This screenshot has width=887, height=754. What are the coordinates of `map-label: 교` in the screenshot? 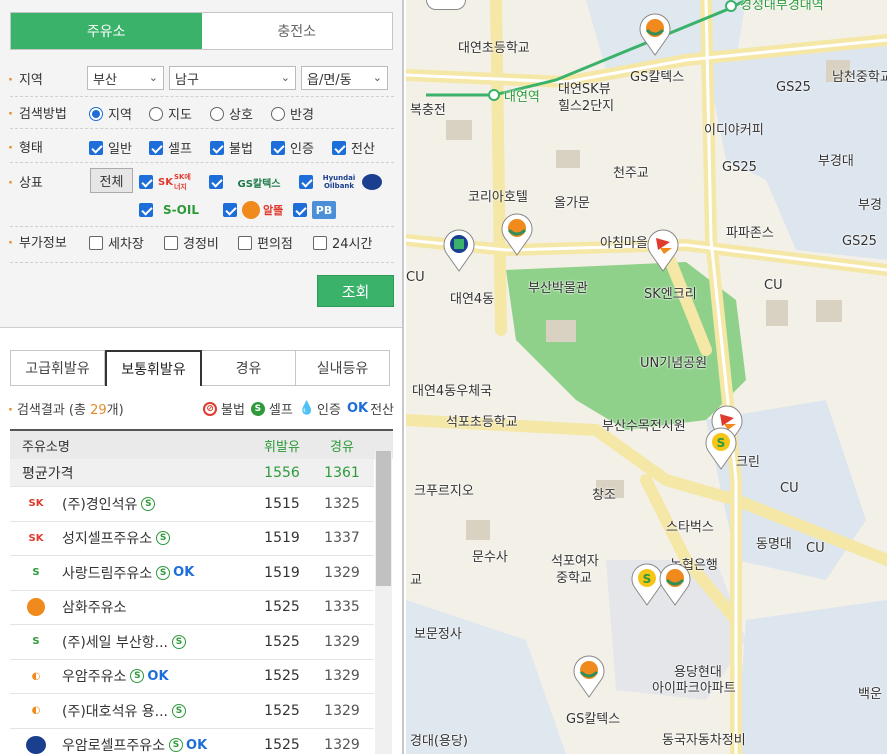 It's located at (416, 580).